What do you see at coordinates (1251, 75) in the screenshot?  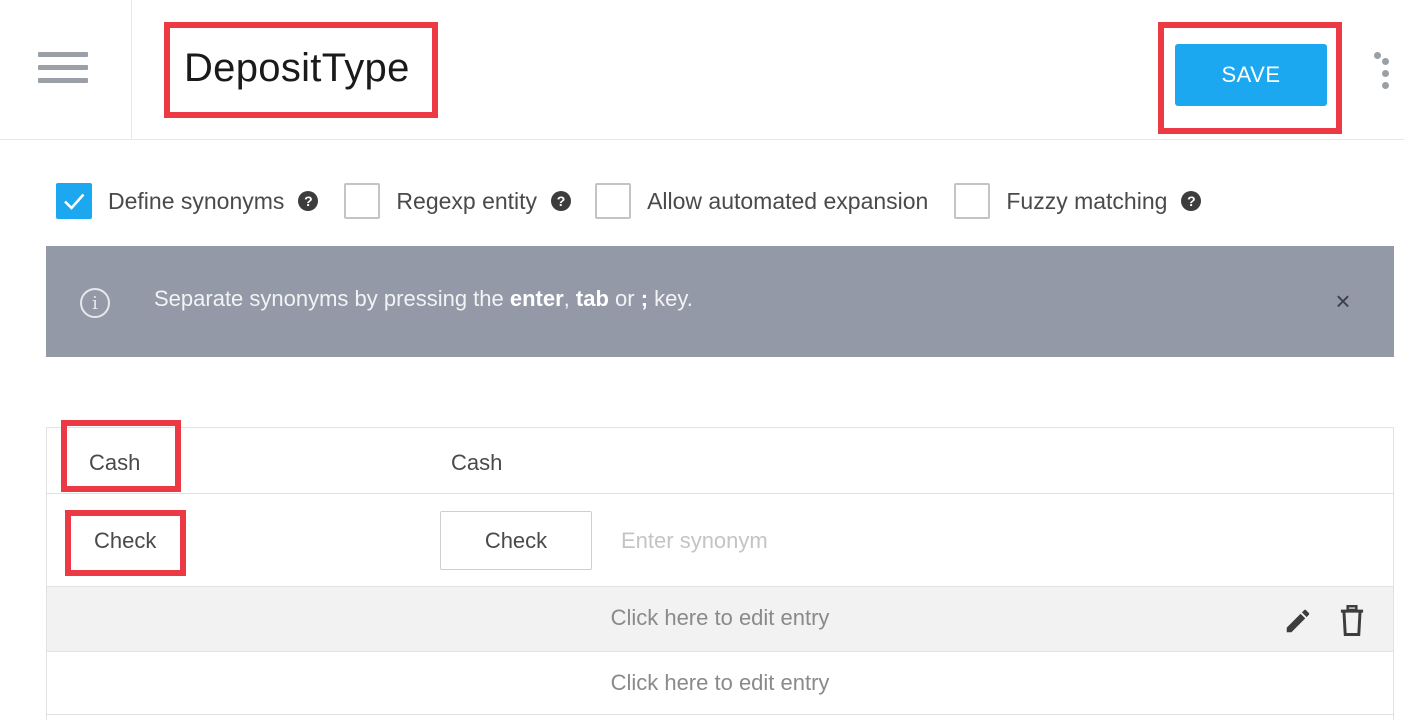 I see `save-button: SAVE` at bounding box center [1251, 75].